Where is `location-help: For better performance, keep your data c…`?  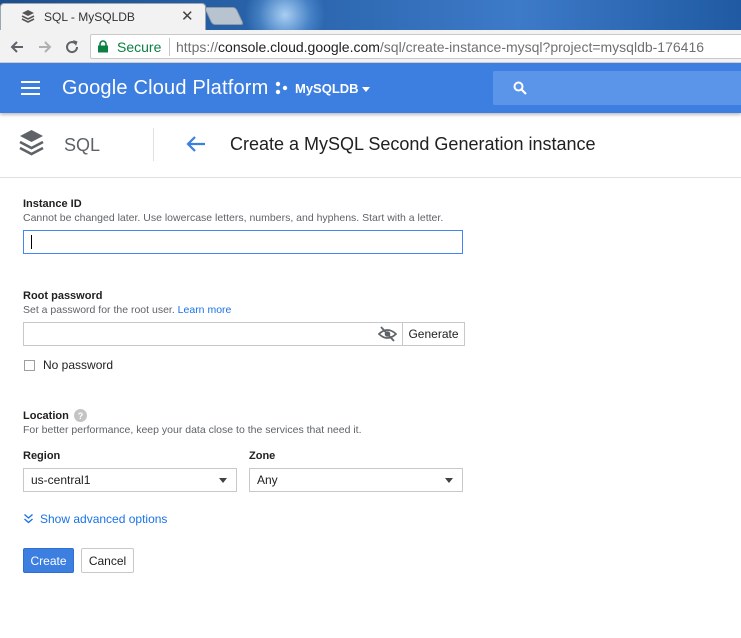
location-help: For better performance, keep your data c… is located at coordinates (192, 430).